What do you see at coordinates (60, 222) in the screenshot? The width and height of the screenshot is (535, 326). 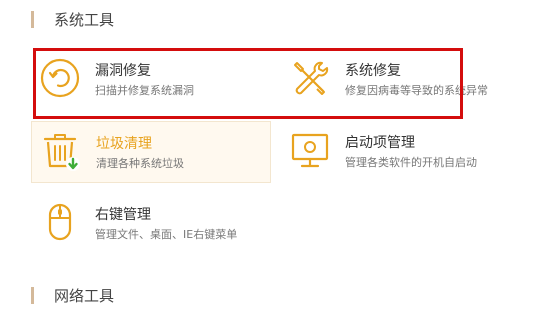 I see `mouse-icon` at bounding box center [60, 222].